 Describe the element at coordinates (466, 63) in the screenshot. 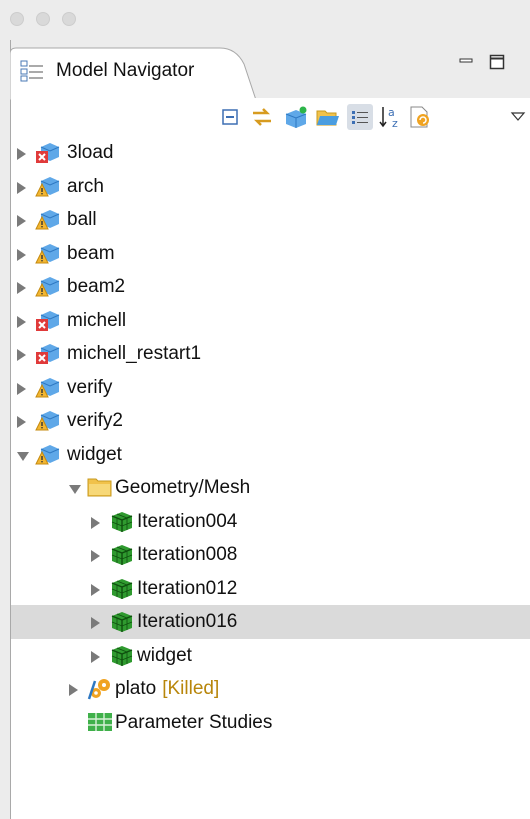

I see `minimize-icon` at that location.